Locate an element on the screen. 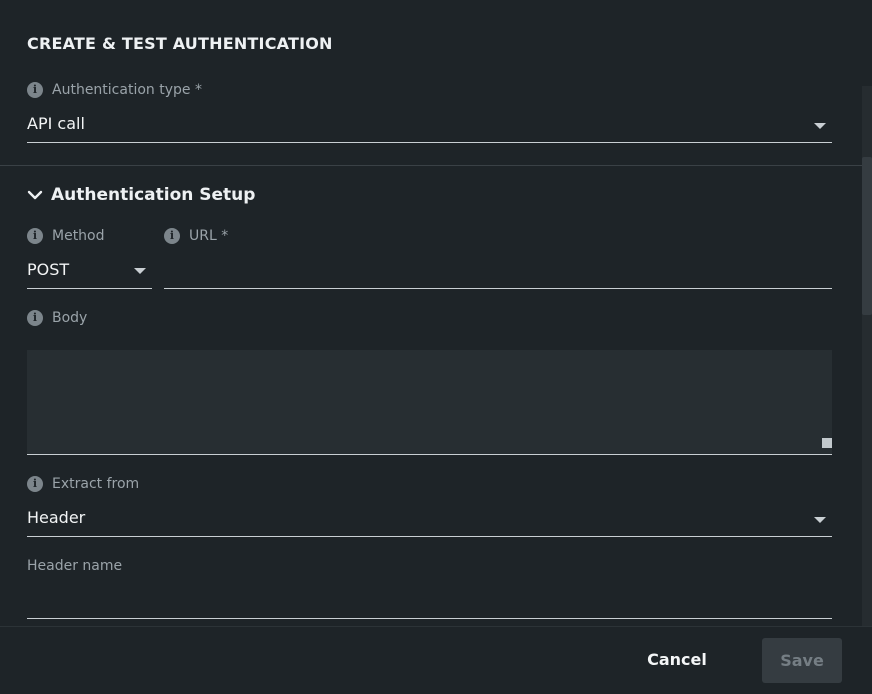 This screenshot has width=872, height=694. section-title: Authentication Setup is located at coordinates (153, 195).